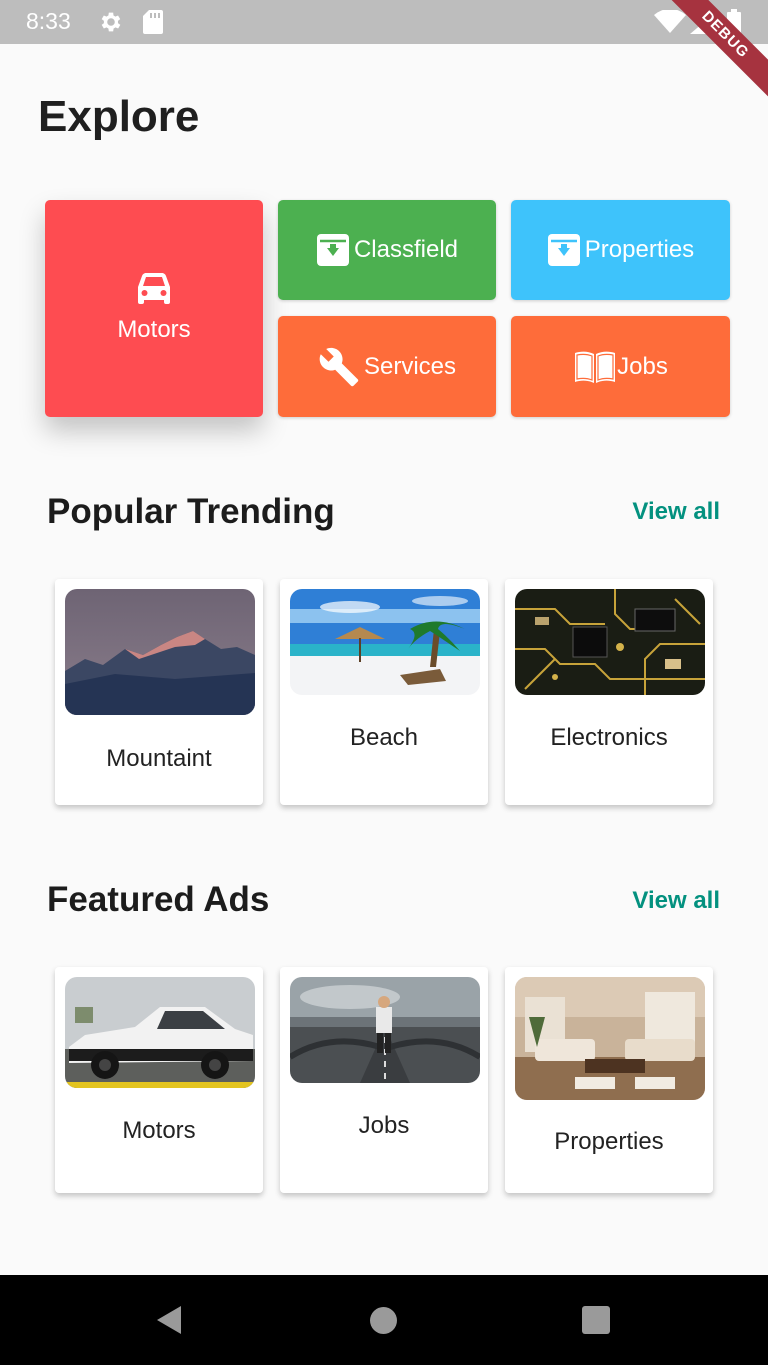  Describe the element at coordinates (676, 901) in the screenshot. I see `view-all-featured-link: View all` at that location.